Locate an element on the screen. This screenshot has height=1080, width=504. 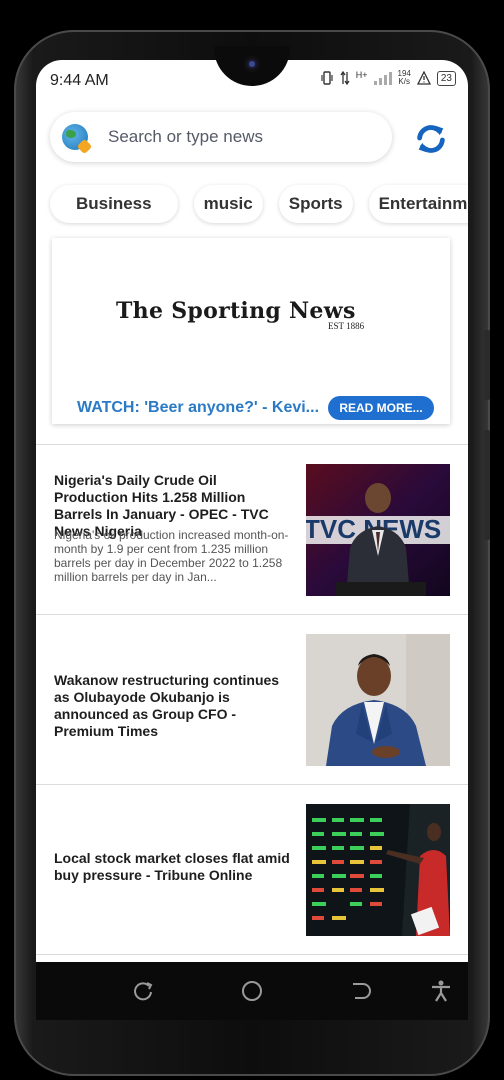
refresh-icon is located at coordinates (431, 139).